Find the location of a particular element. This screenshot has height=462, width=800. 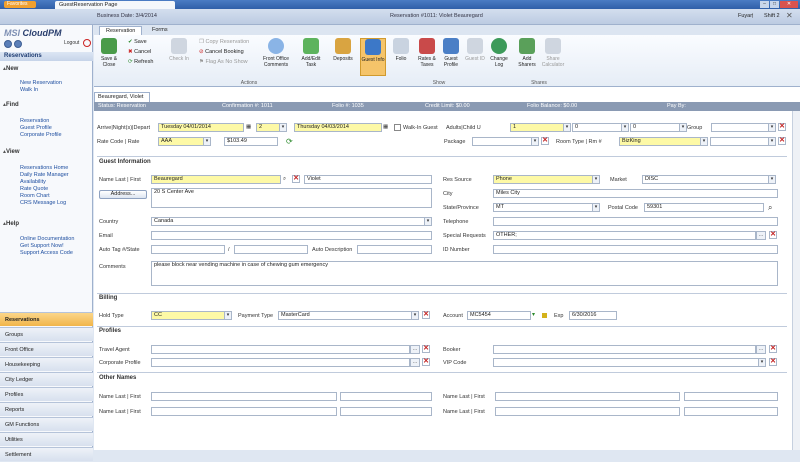

minimize-icon: – is located at coordinates (764, 4).